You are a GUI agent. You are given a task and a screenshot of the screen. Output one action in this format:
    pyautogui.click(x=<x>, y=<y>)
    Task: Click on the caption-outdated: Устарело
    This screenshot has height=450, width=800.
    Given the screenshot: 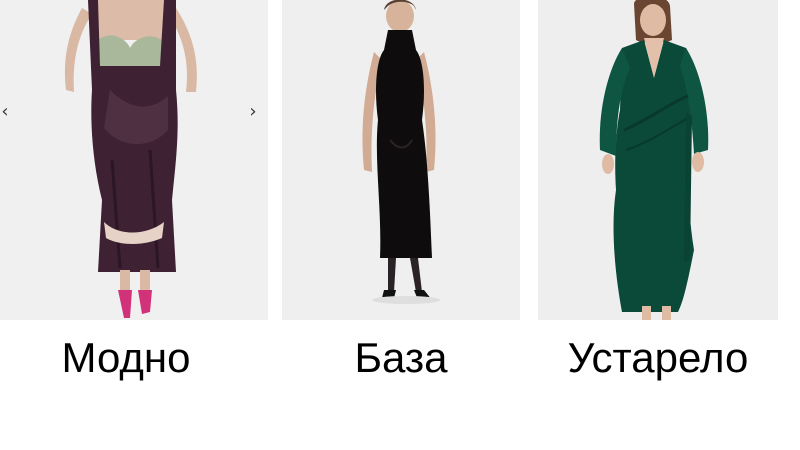 What is the action you would take?
    pyautogui.click(x=658, y=357)
    